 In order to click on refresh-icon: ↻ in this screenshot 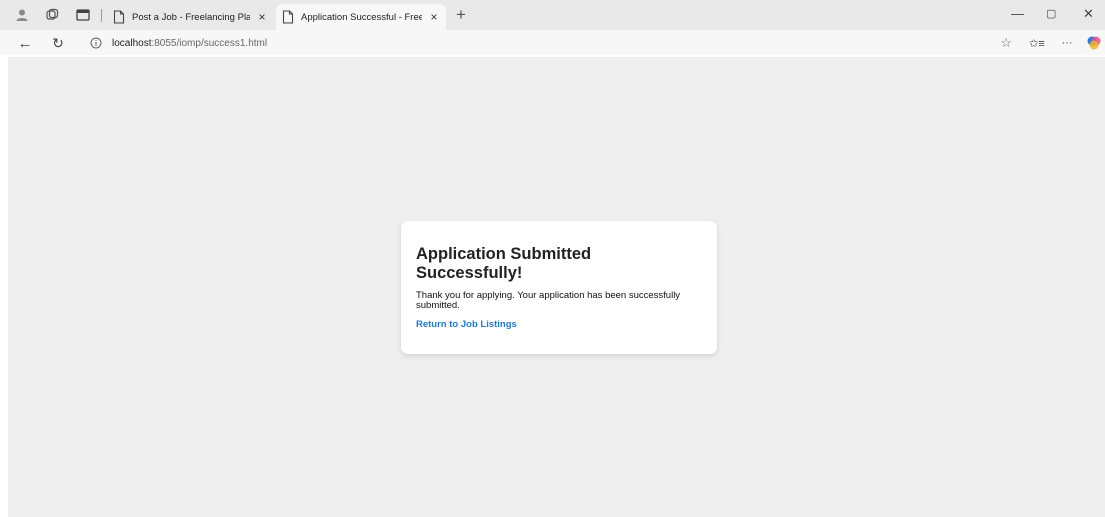, I will do `click(58, 43)`.